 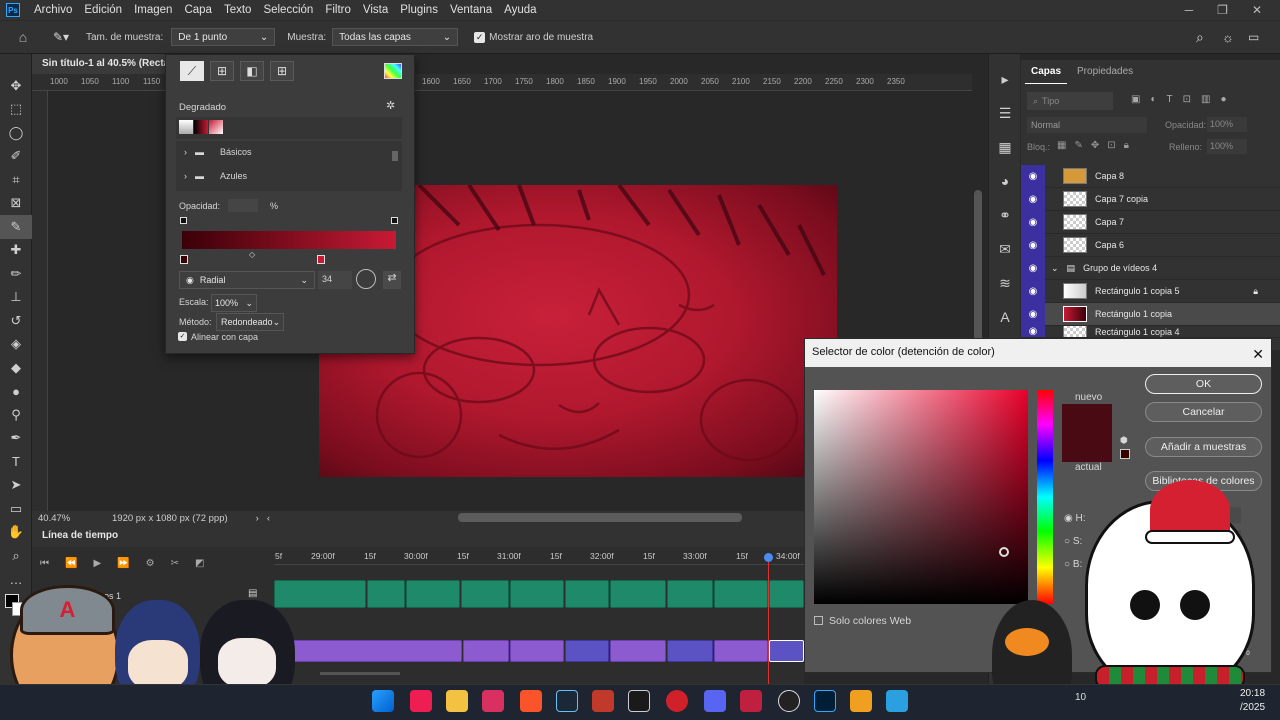 What do you see at coordinates (16, 556) in the screenshot?
I see `zoom-tool-icon: ⌕` at bounding box center [16, 556].